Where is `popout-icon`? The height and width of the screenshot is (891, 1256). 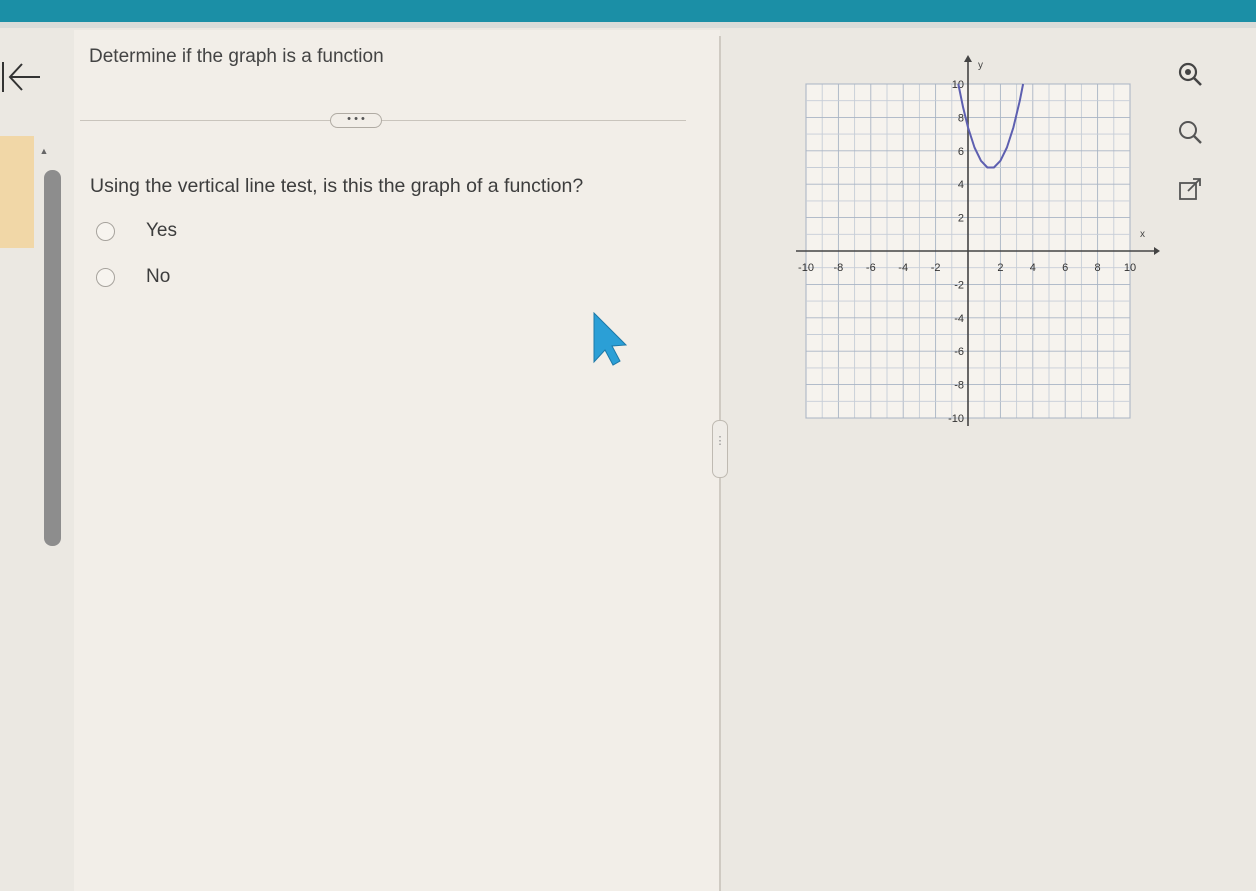 popout-icon is located at coordinates (1190, 189).